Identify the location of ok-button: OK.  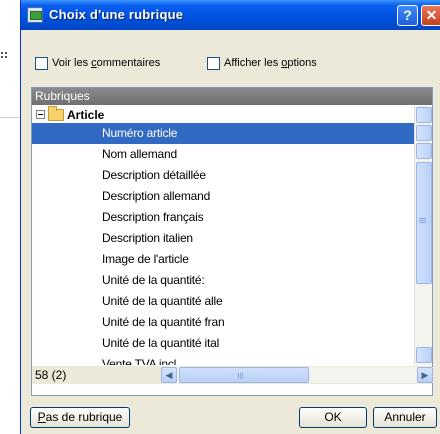
(333, 417).